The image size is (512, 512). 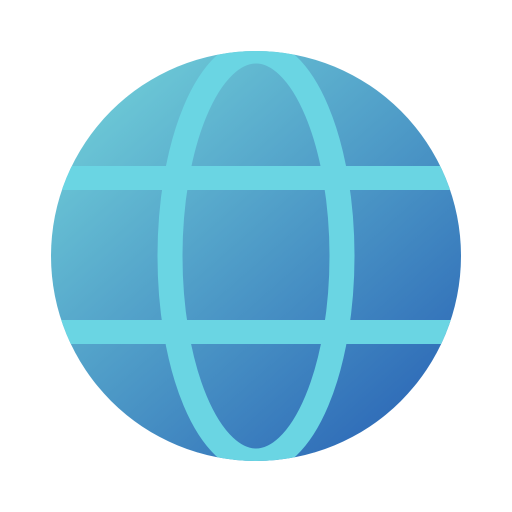 What do you see at coordinates (256, 332) in the screenshot?
I see `latitude-line-lower` at bounding box center [256, 332].